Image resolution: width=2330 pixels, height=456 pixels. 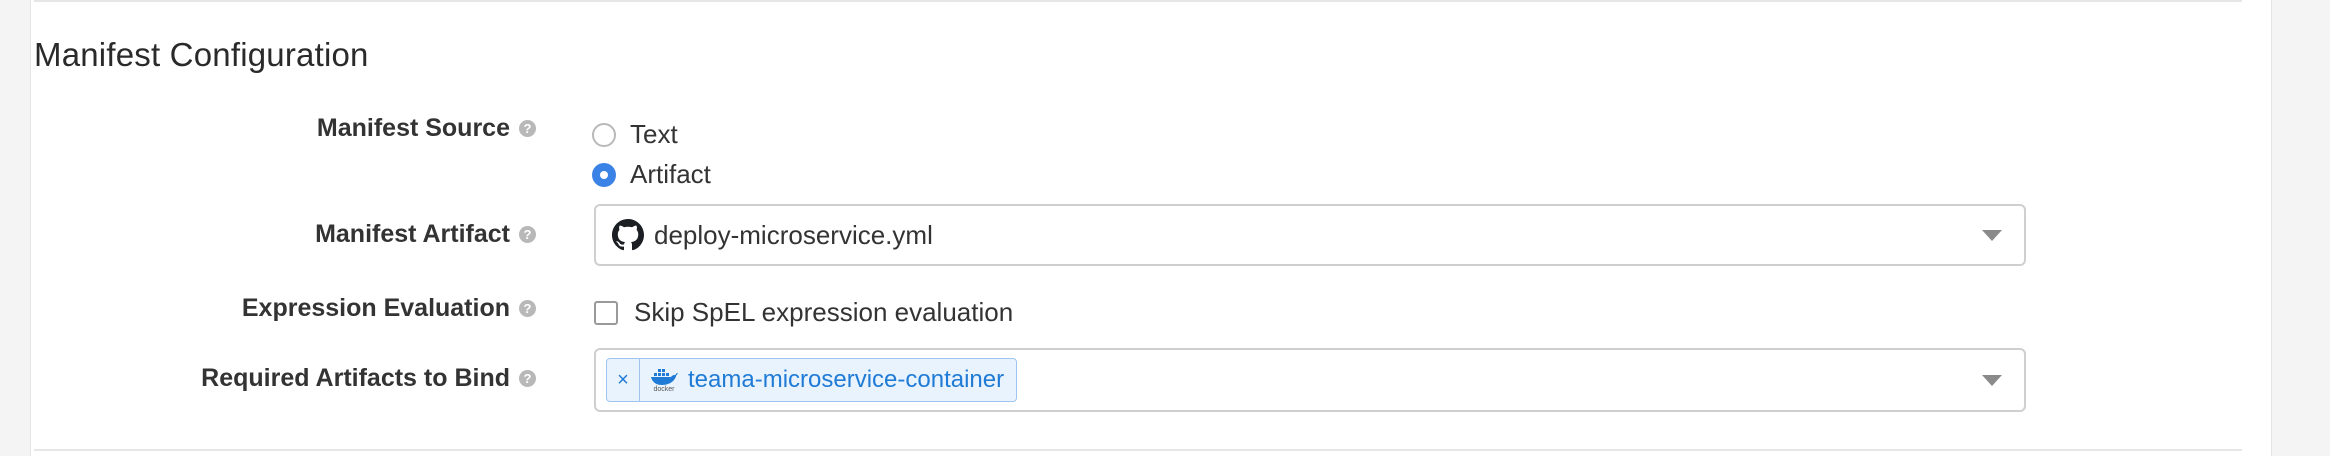 What do you see at coordinates (413, 128) in the screenshot?
I see `manifest-source-label-text: Manifest Source` at bounding box center [413, 128].